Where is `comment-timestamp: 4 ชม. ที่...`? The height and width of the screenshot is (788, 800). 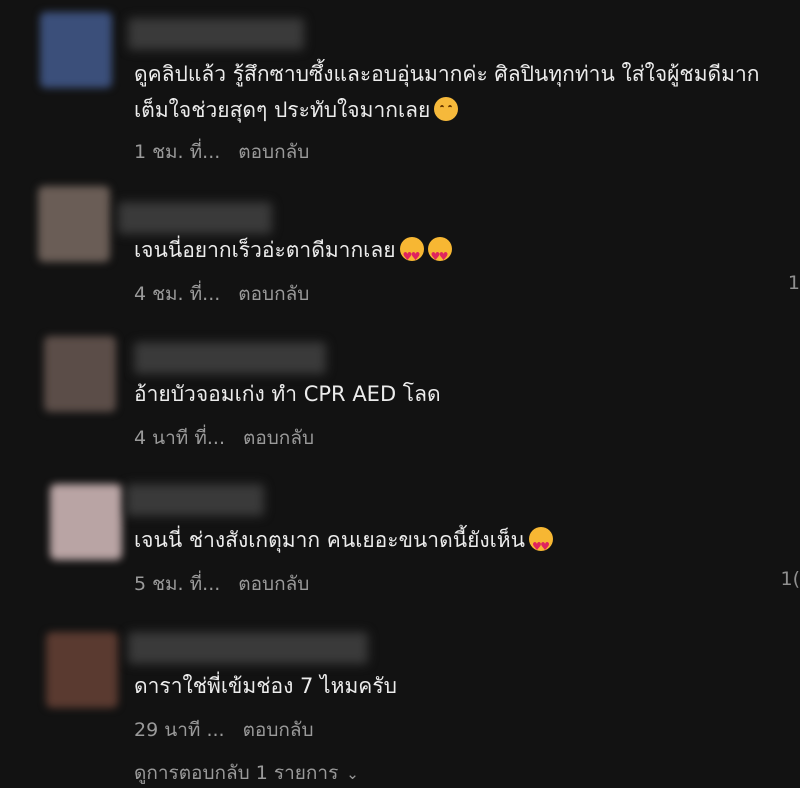
comment-timestamp: 4 ชม. ที่... is located at coordinates (177, 294).